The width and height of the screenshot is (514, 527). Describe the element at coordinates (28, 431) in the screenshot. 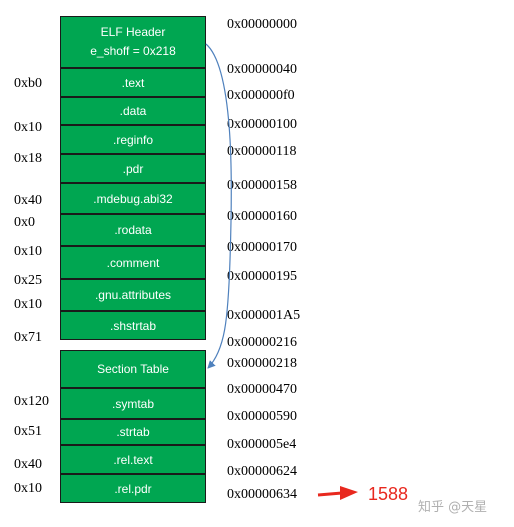

I see `size-label: 0x51` at that location.